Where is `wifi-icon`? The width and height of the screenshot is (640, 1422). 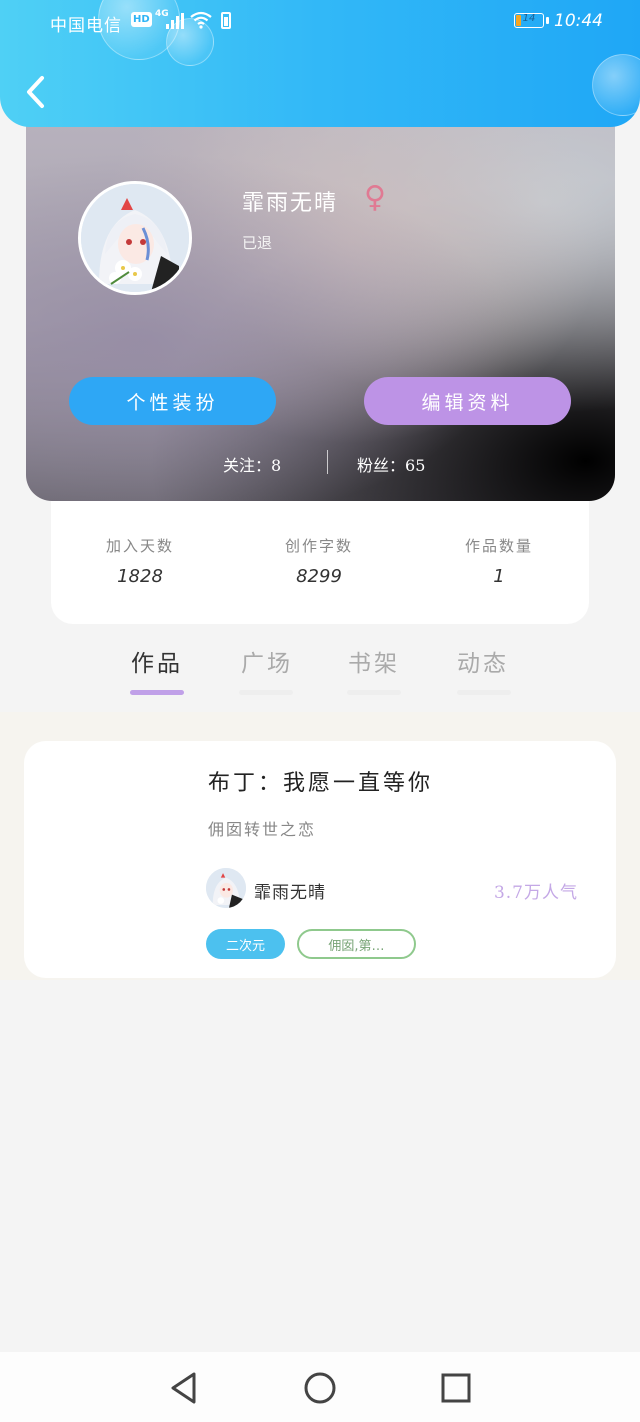
wifi-icon is located at coordinates (201, 20).